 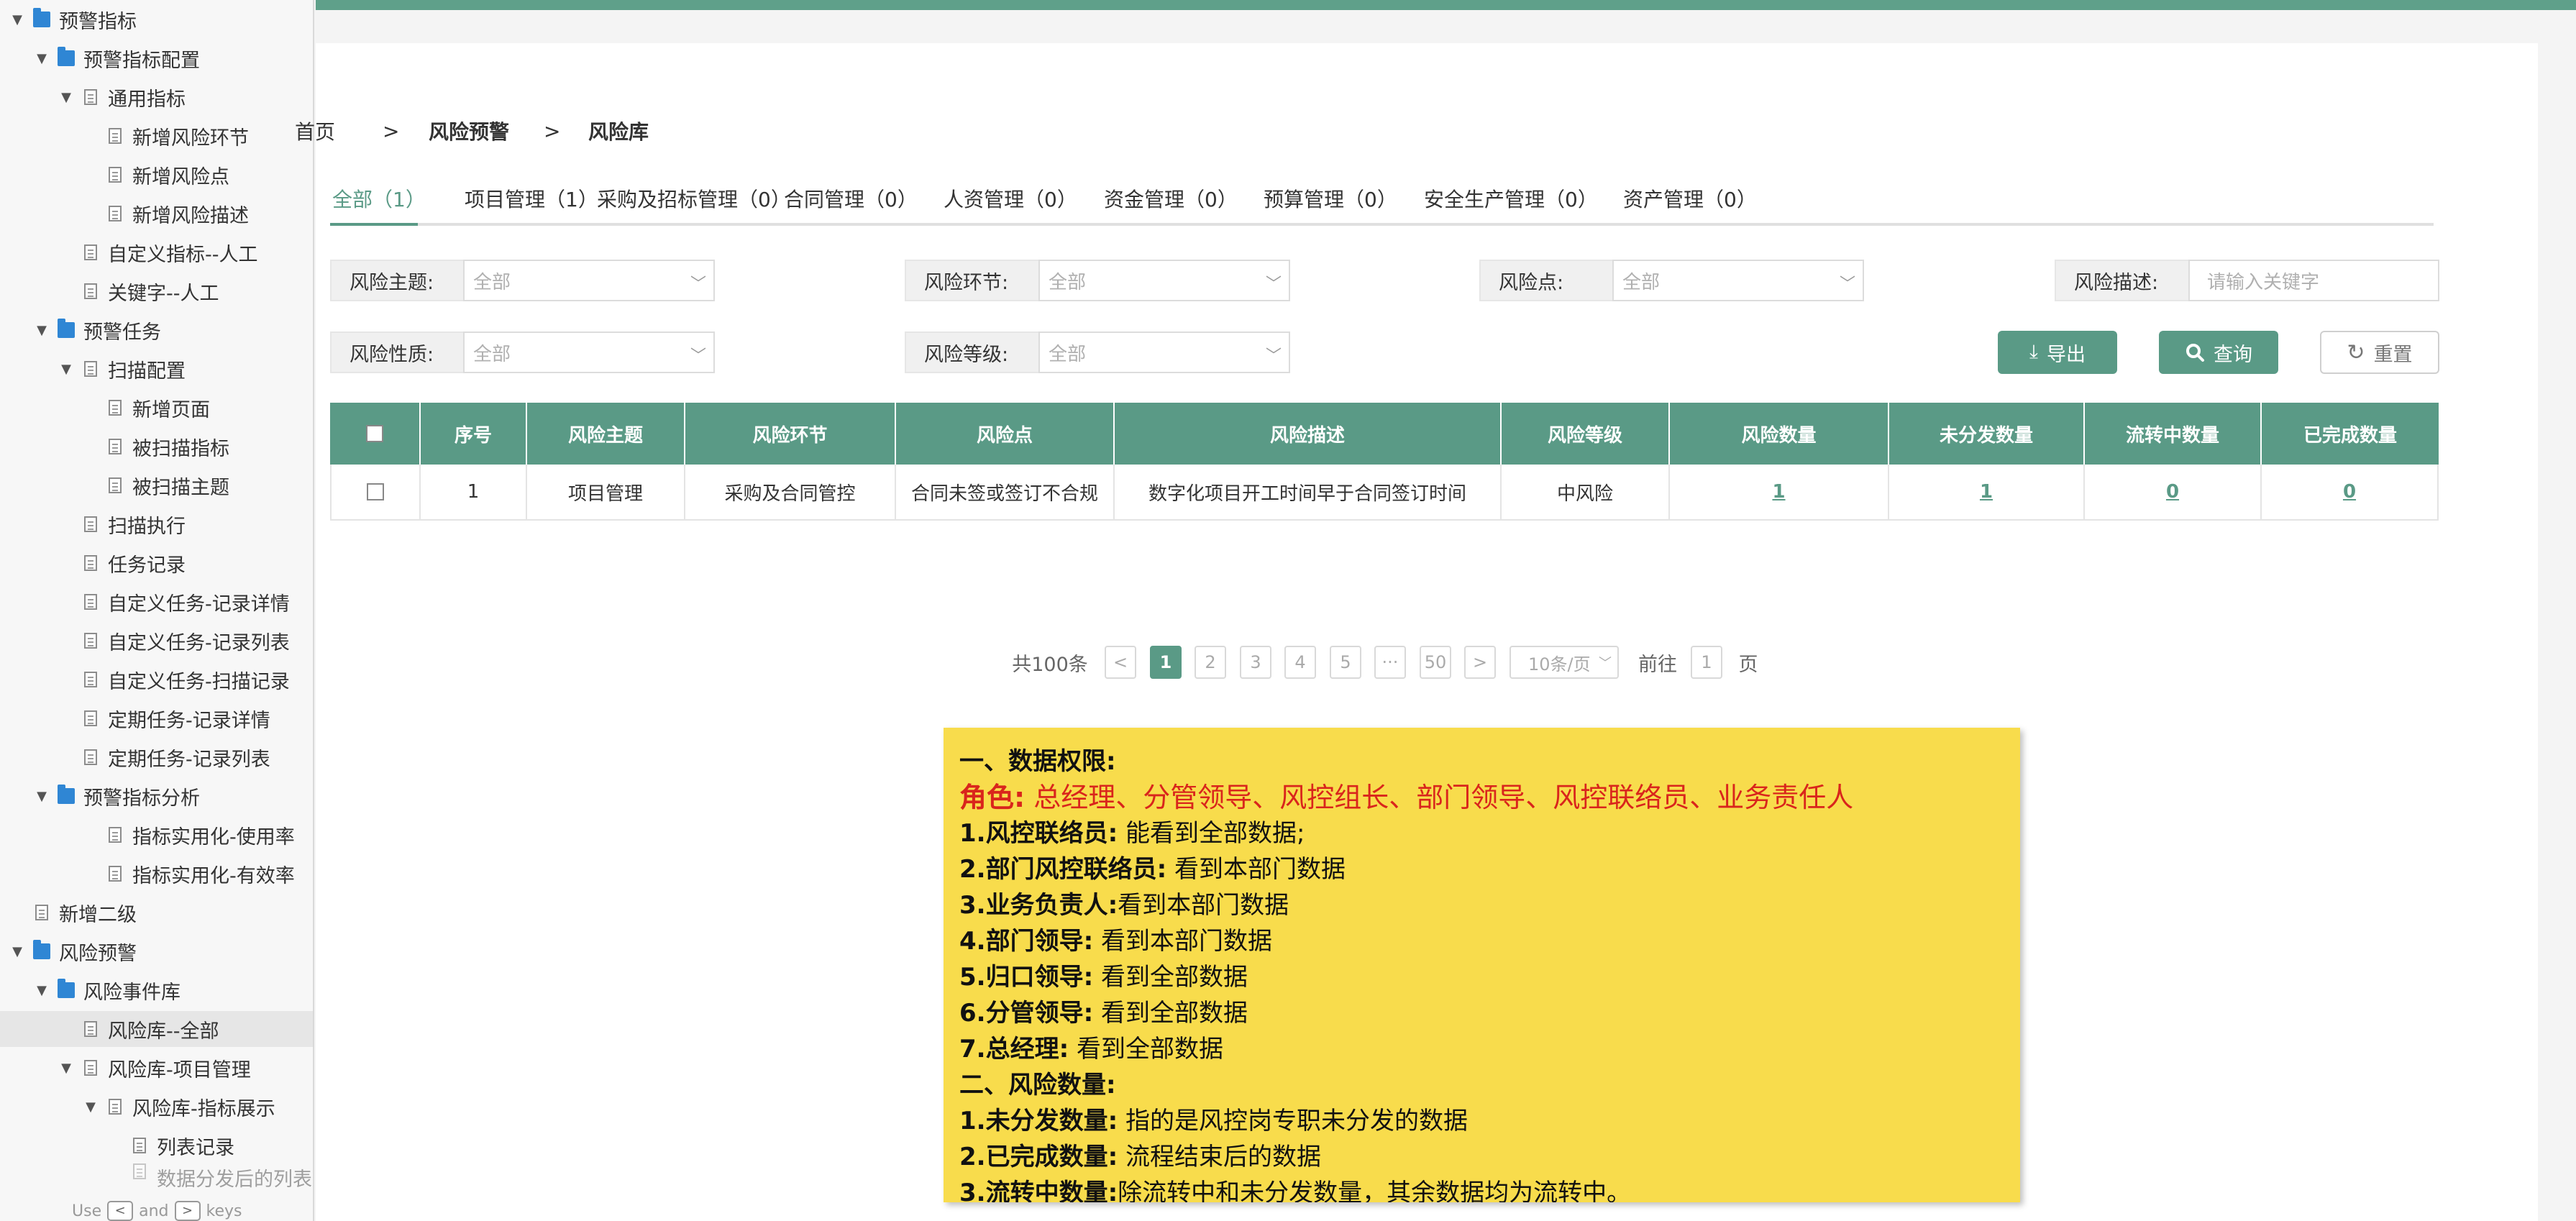 What do you see at coordinates (156, 19) in the screenshot?
I see `tree-item-warning-indicators: ▼ 预警指标` at bounding box center [156, 19].